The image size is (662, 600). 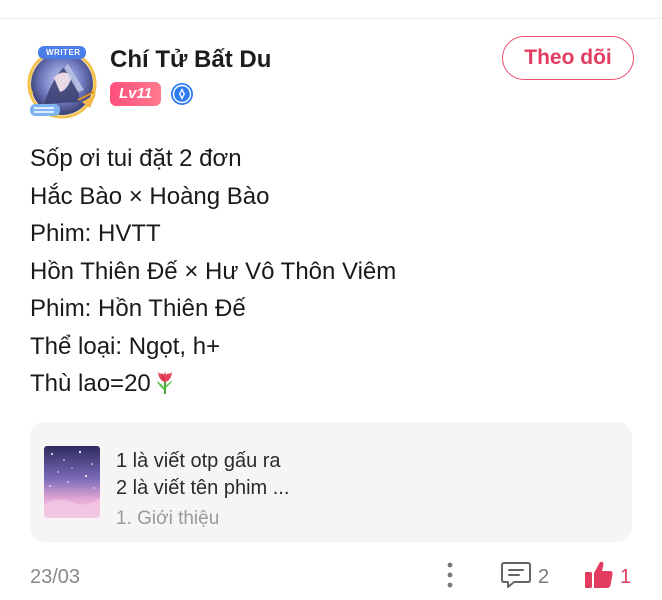 I want to click on verified-writer-icon, so click(x=182, y=94).